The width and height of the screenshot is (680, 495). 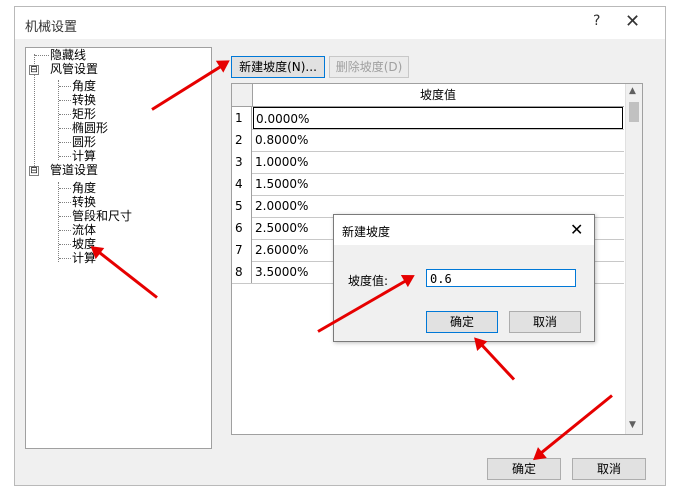 What do you see at coordinates (438, 184) in the screenshot?
I see `slope-cell: 1.5000%` at bounding box center [438, 184].